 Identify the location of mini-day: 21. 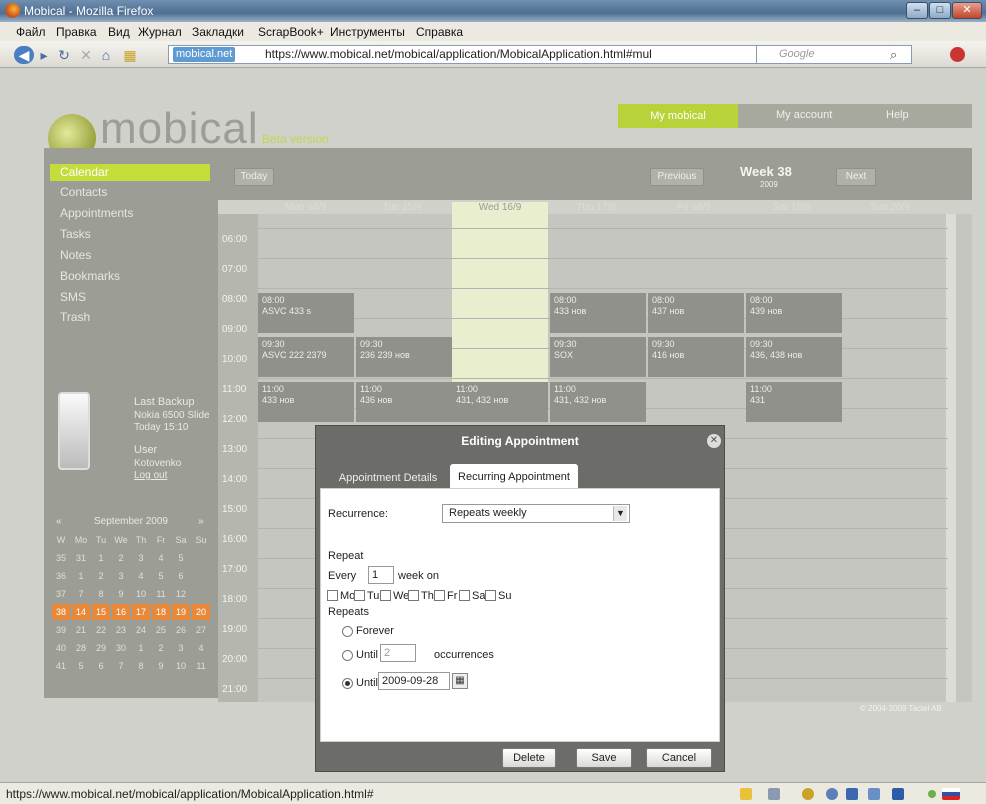
(81, 630).